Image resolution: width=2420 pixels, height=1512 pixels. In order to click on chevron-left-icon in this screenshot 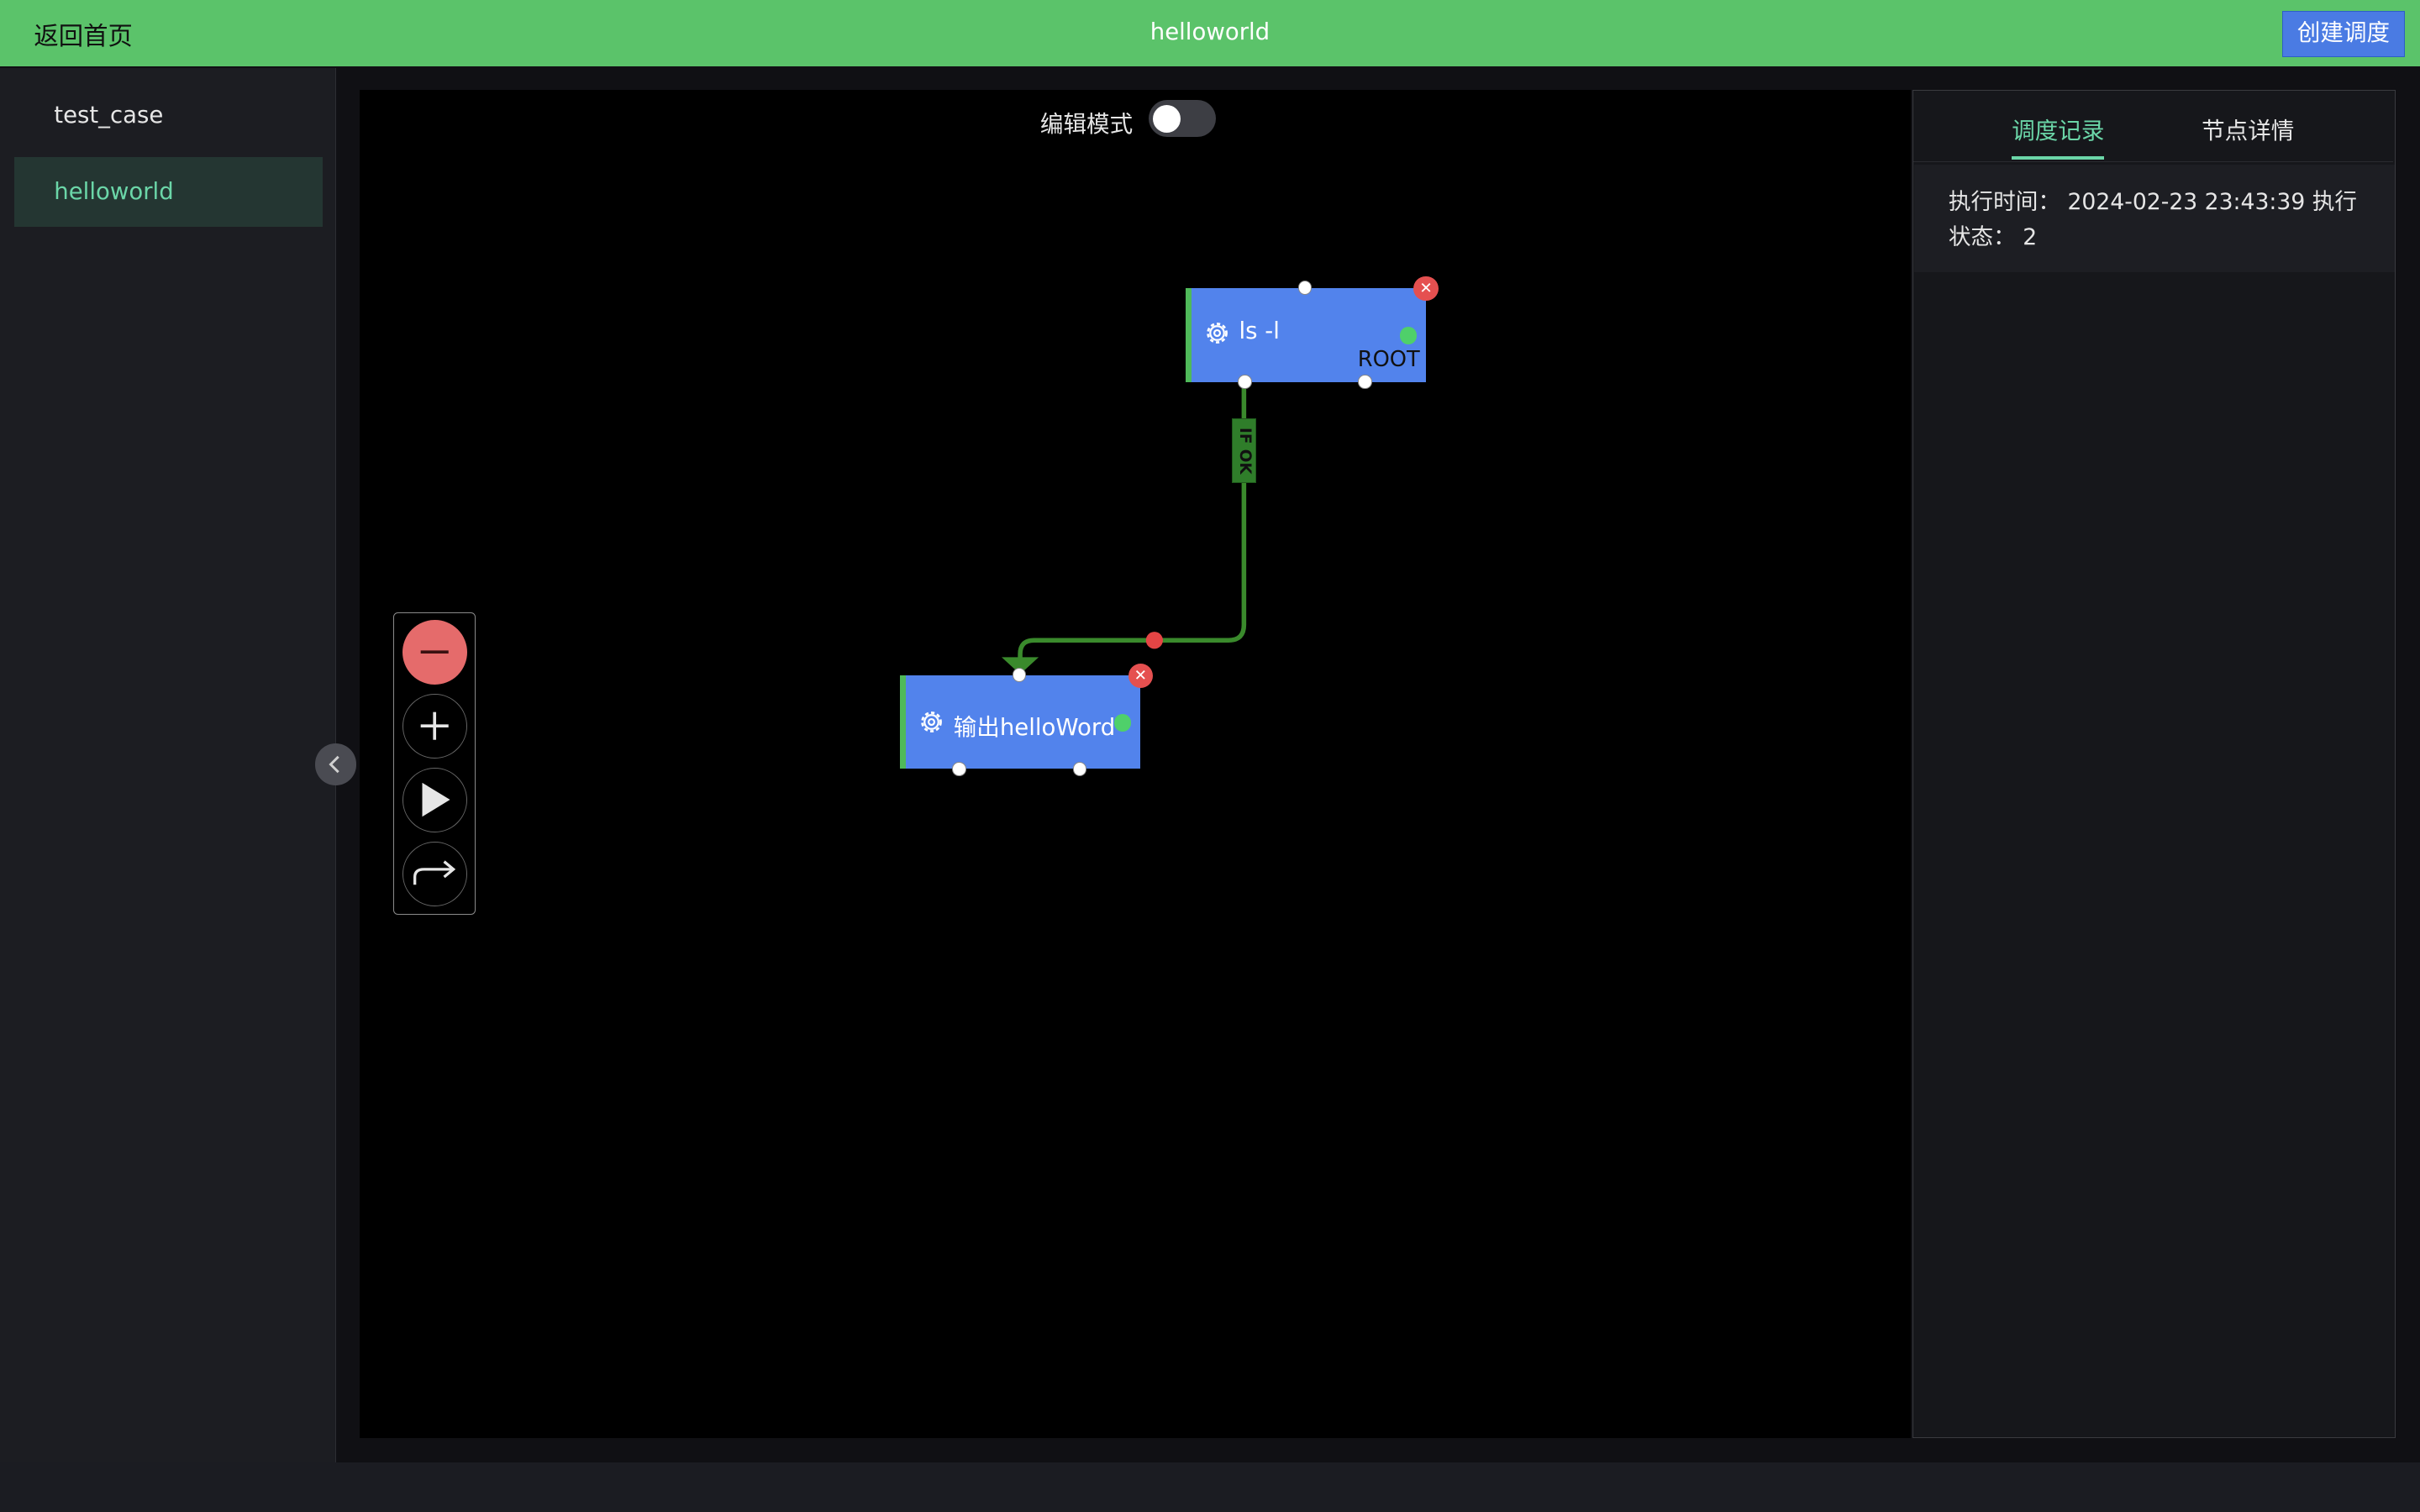, I will do `click(334, 764)`.